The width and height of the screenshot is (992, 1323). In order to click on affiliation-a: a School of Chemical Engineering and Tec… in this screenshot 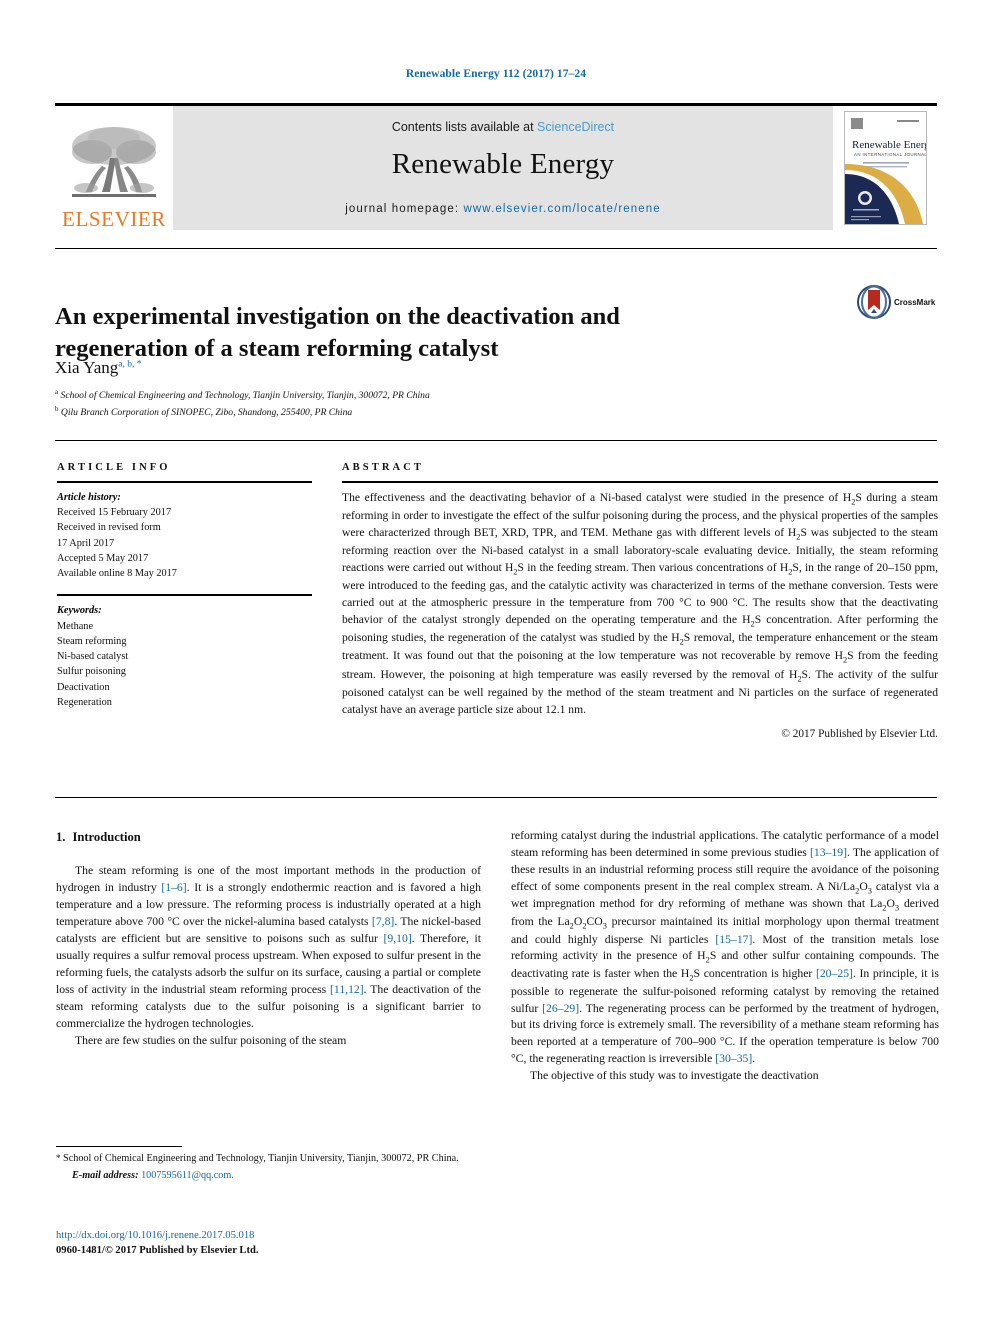, I will do `click(405, 395)`.